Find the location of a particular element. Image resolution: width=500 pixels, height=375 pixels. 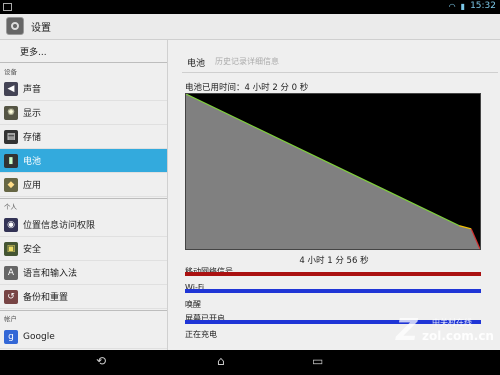

settings-app-icon is located at coordinates (15, 26).